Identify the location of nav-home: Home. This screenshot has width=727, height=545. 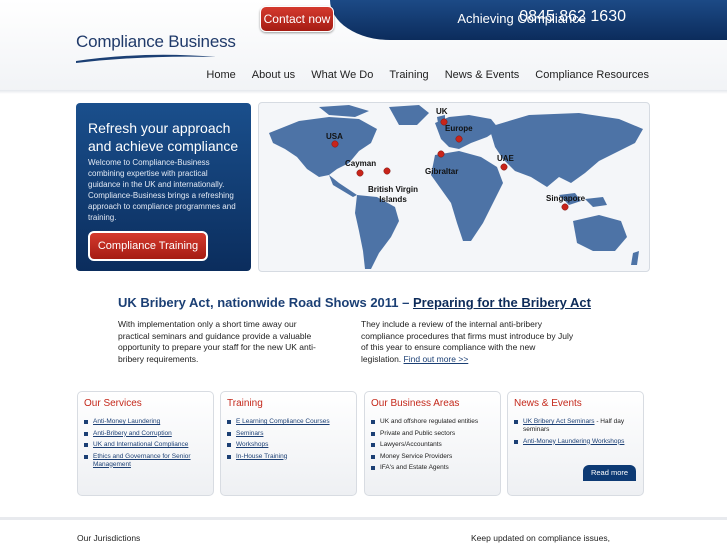
(220, 75).